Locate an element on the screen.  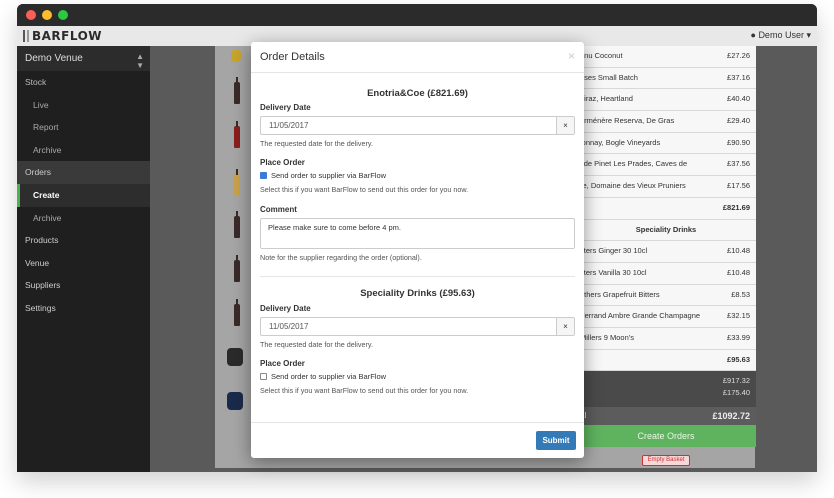
basket-row: itters Ginger 30 10cl £10.48 is located at coordinates (666, 252).